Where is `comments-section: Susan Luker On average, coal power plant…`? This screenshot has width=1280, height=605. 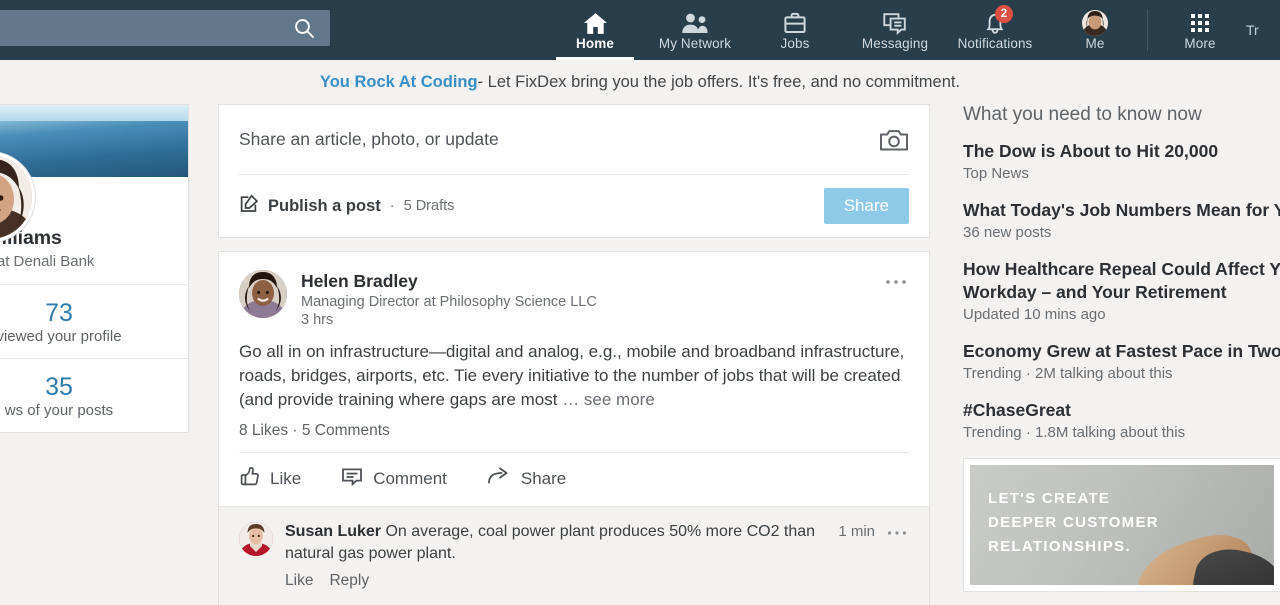
comments-section: Susan Luker On average, coal power plant… is located at coordinates (574, 555).